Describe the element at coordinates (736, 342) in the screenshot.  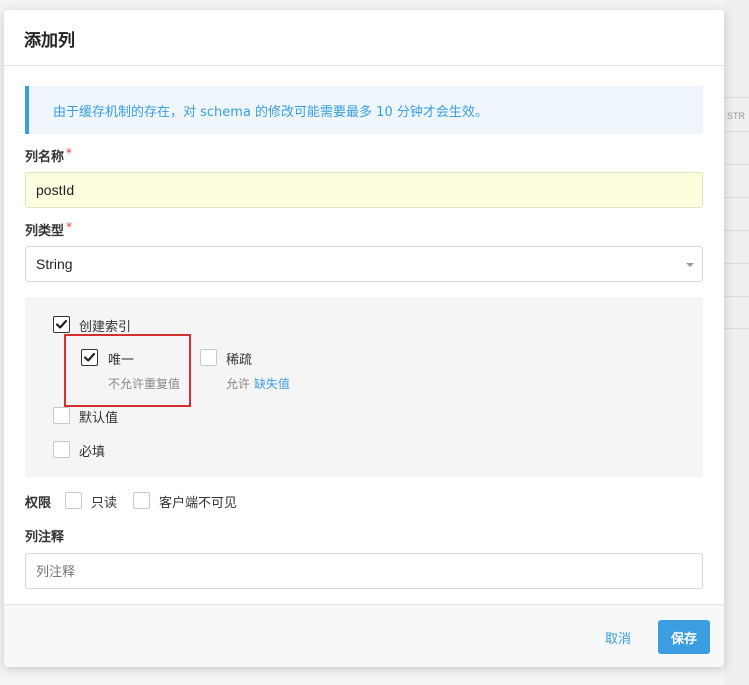
I see `background-table-column` at that location.